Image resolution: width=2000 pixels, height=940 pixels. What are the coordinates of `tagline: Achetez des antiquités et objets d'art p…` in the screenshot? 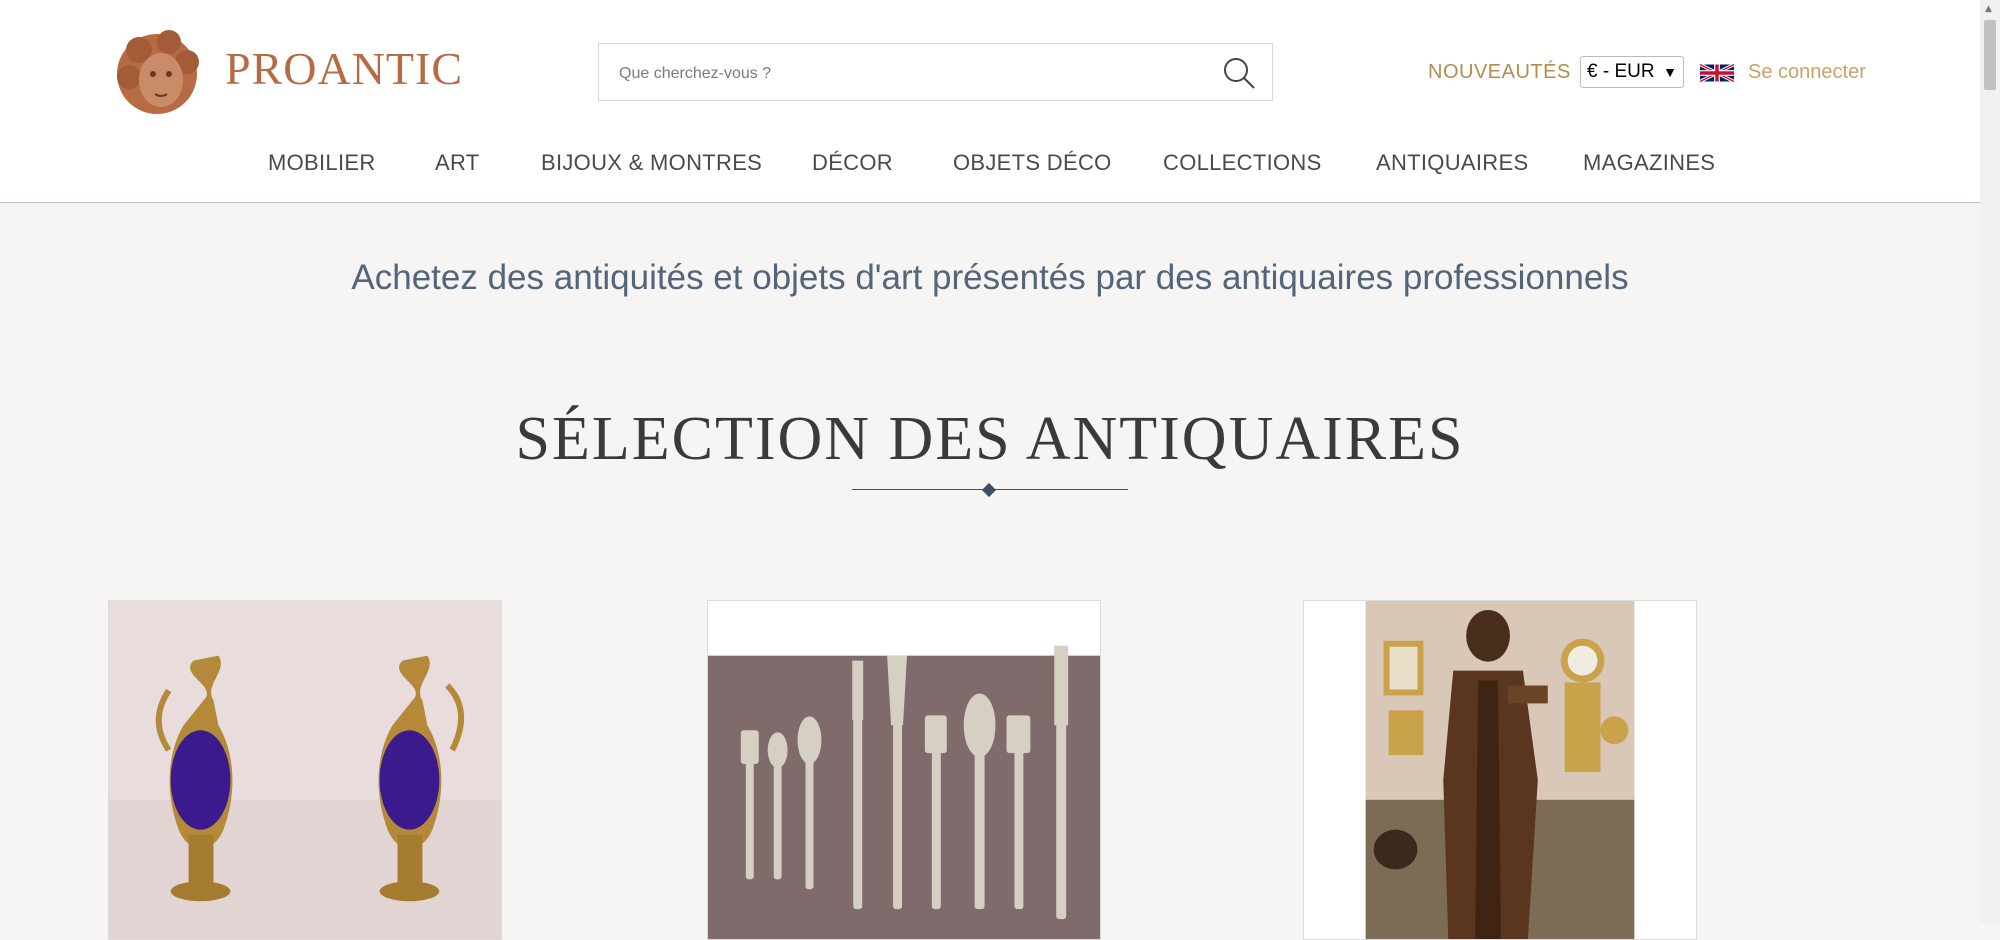 It's located at (990, 277).